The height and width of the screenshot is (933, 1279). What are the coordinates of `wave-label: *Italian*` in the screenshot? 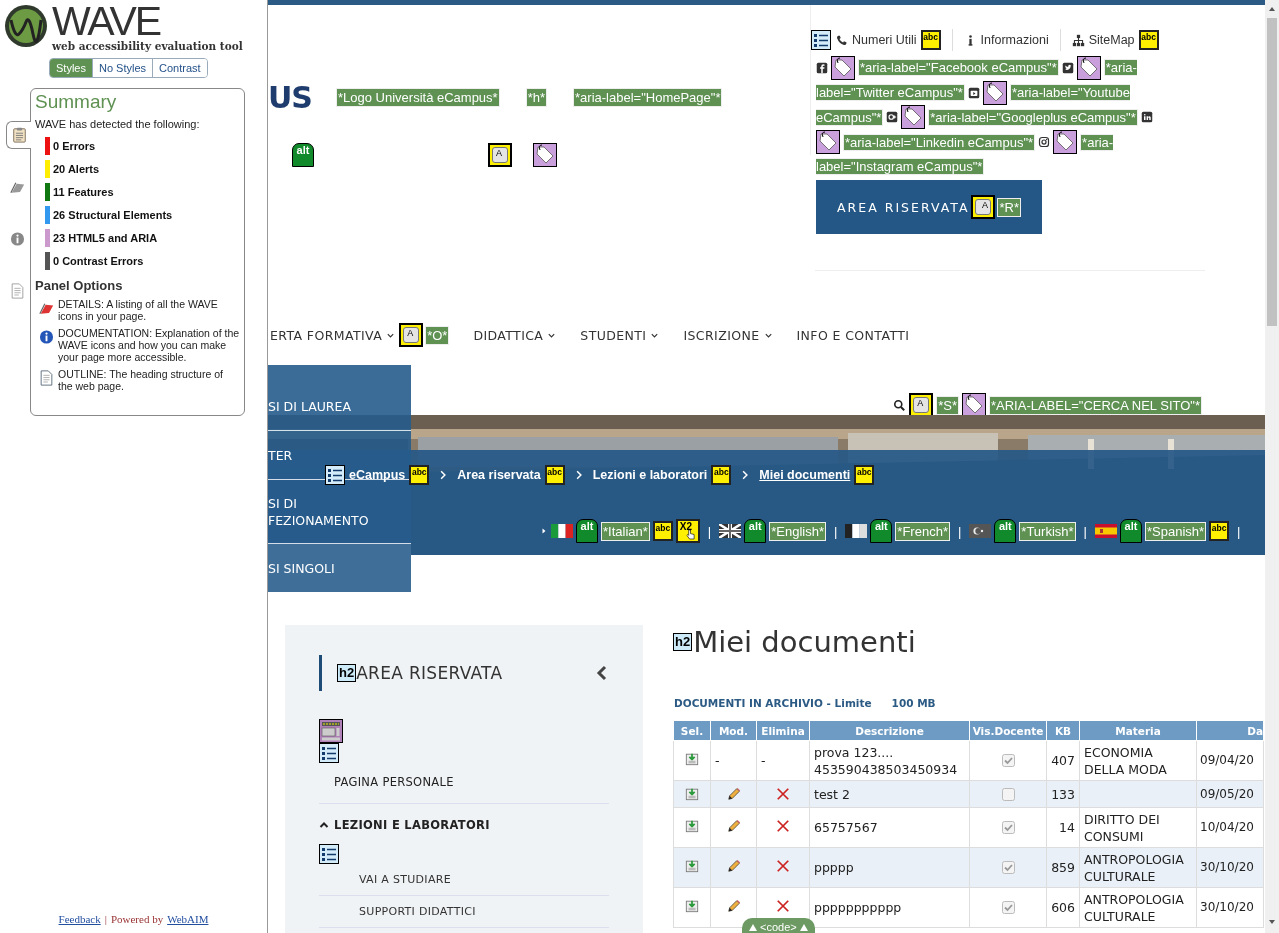 It's located at (625, 531).